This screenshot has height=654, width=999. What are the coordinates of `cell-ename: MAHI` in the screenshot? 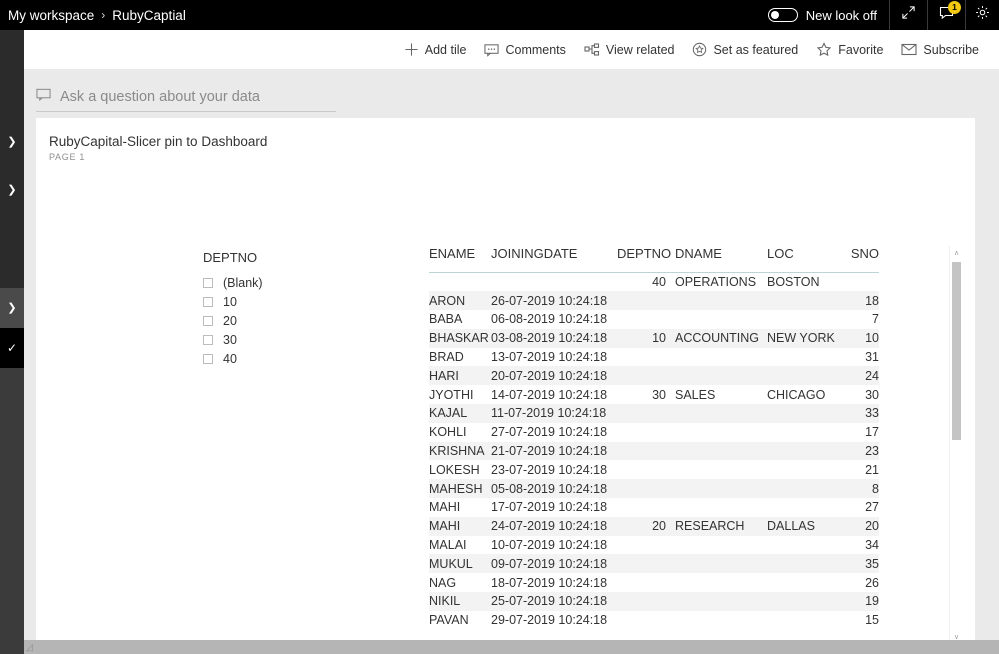 It's located at (460, 526).